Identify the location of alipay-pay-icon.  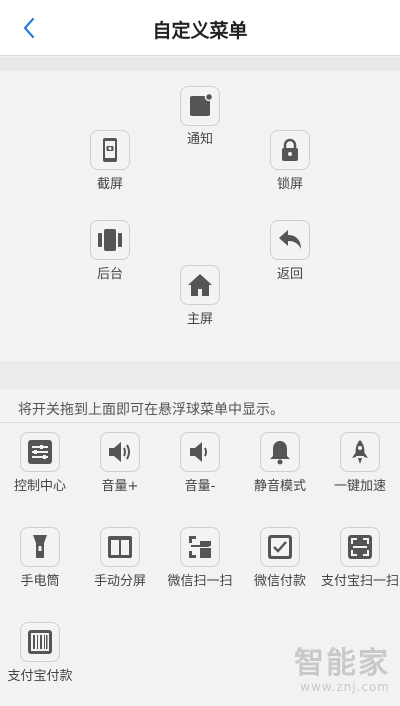
(40, 642).